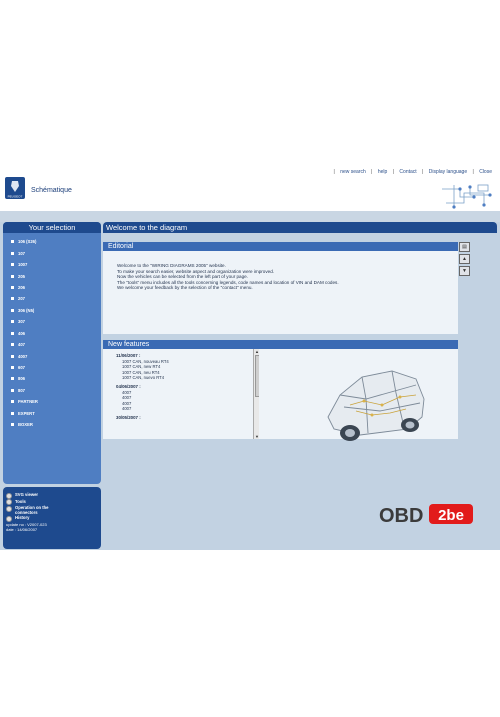 The width and height of the screenshot is (500, 717). I want to click on update-date: date : 14/06/2007, so click(22, 529).